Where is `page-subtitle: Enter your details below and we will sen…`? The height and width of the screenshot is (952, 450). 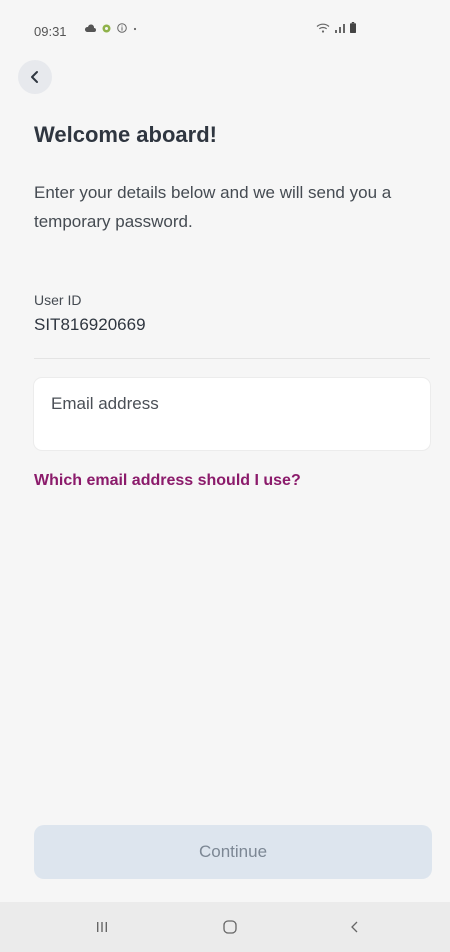 page-subtitle: Enter your details below and we will sen… is located at coordinates (213, 207).